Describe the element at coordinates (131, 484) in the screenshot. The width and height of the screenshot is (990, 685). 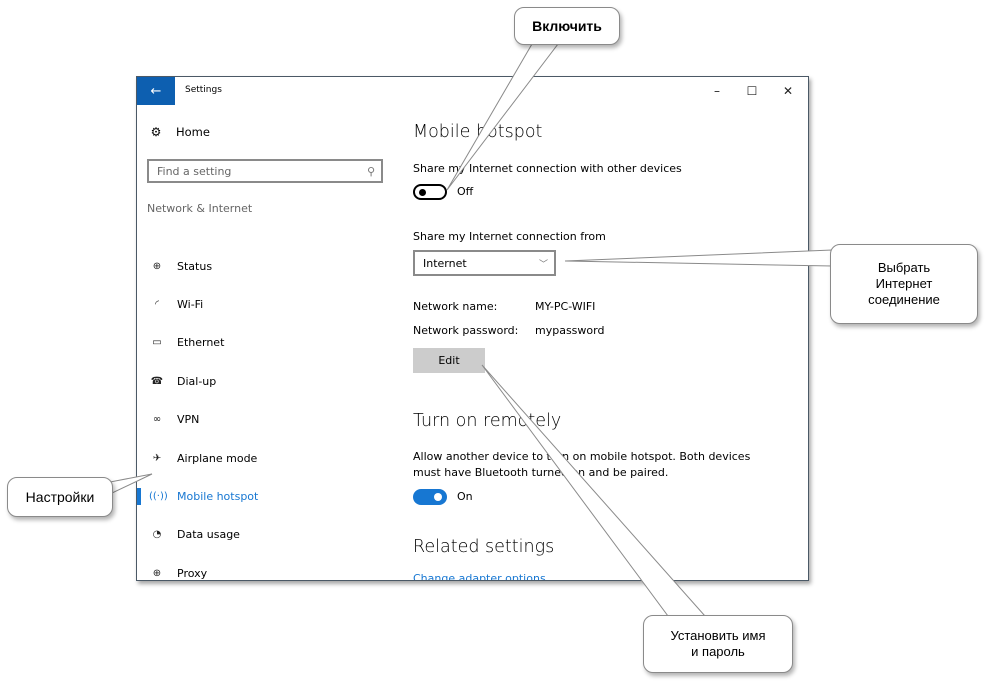
I see `settings-pointer` at that location.